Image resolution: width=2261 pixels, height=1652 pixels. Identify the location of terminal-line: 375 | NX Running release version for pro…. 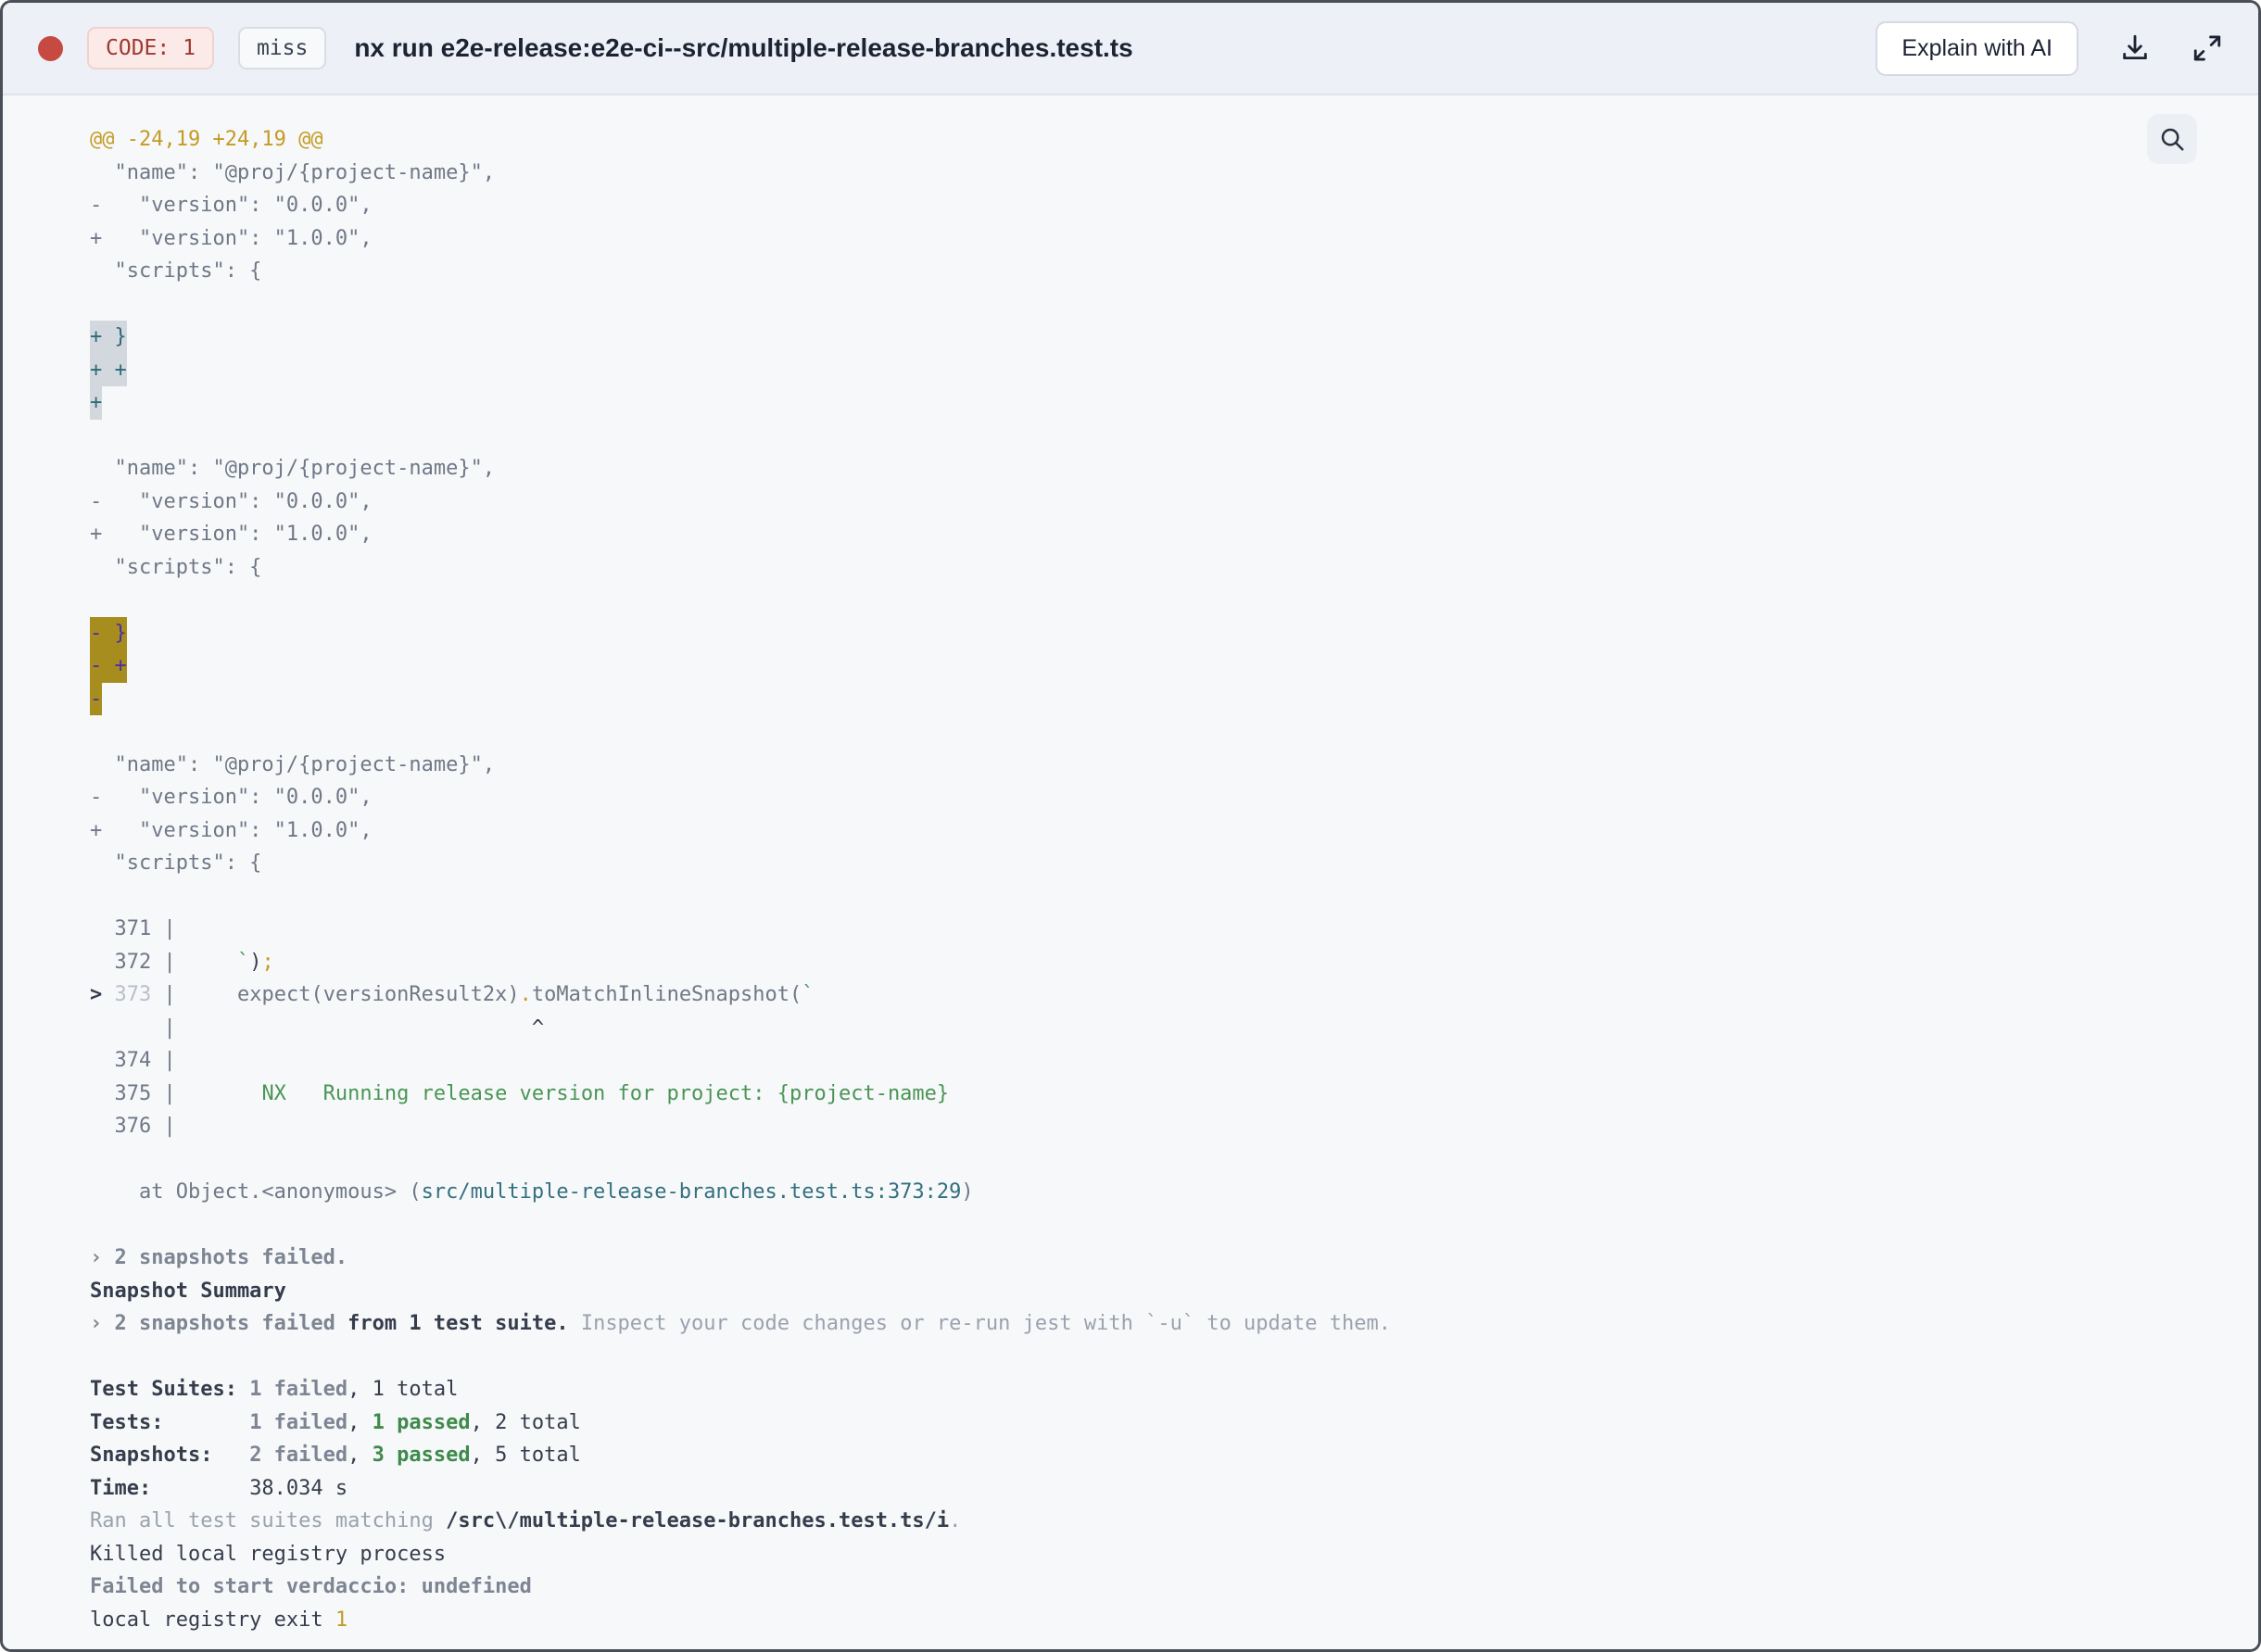
(520, 1093).